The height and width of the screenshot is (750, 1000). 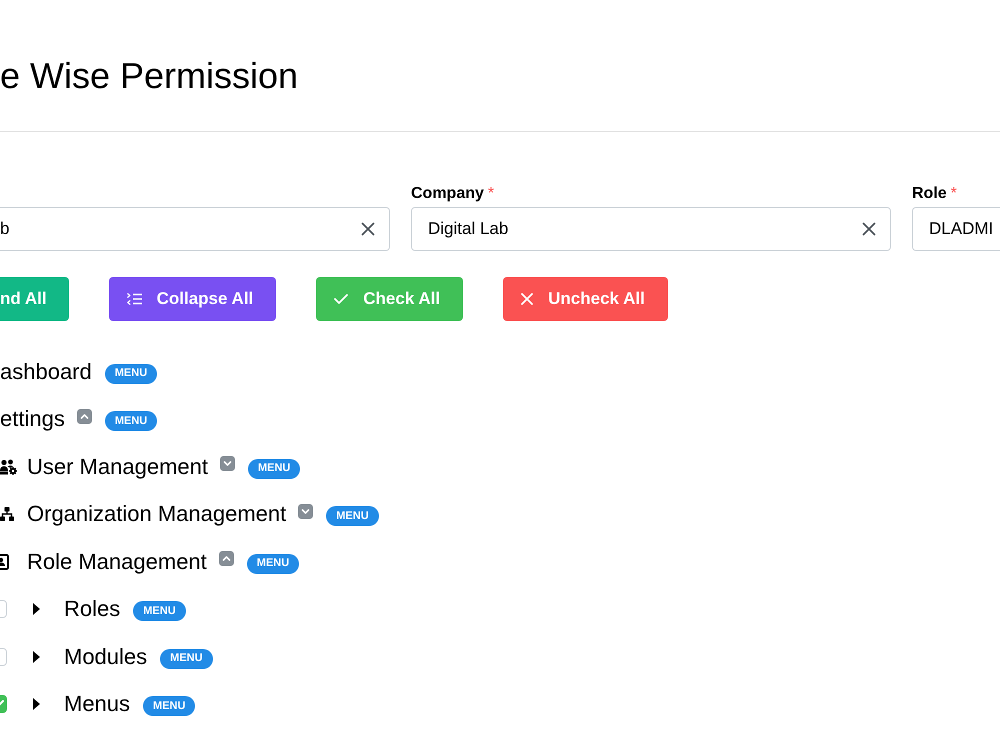 What do you see at coordinates (117, 466) in the screenshot?
I see `tree-item-label: User Management` at bounding box center [117, 466].